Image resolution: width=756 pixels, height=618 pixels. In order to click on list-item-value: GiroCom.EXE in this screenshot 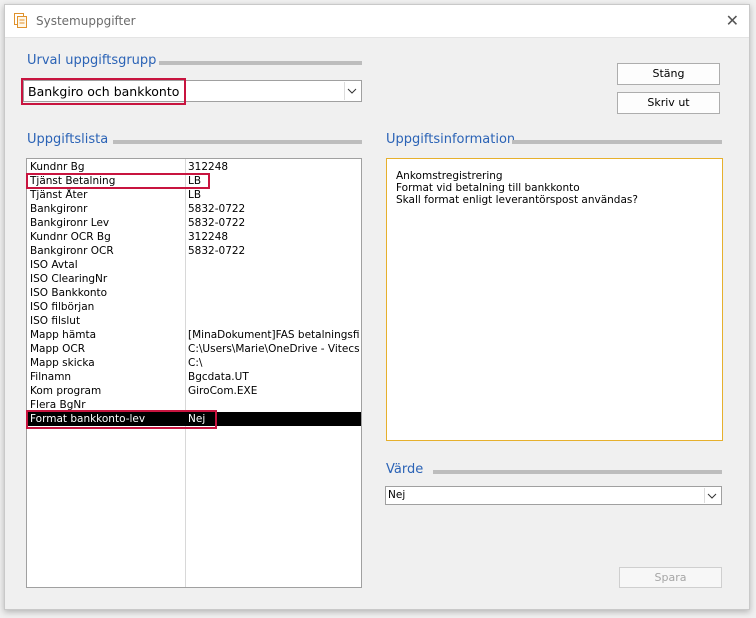, I will do `click(223, 391)`.